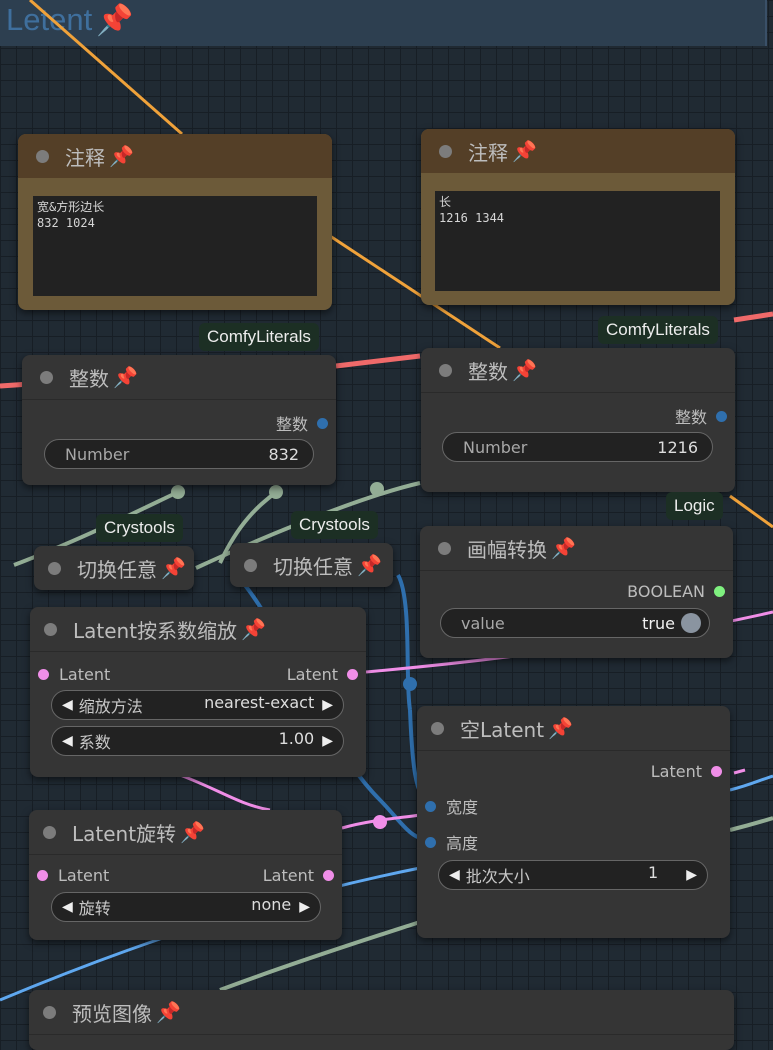  Describe the element at coordinates (312, 674) in the screenshot. I see `output-label: Latent` at that location.